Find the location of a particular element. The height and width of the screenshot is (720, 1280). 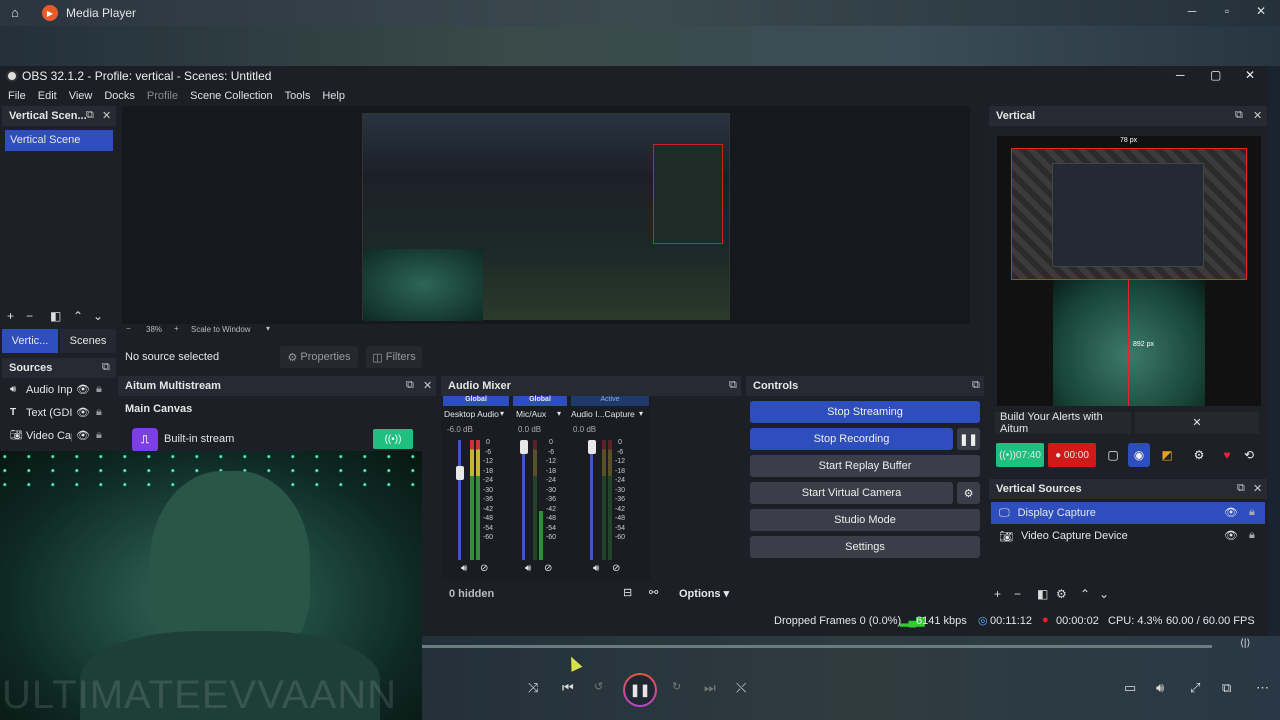

up-icon: ⌃ is located at coordinates (78, 316).